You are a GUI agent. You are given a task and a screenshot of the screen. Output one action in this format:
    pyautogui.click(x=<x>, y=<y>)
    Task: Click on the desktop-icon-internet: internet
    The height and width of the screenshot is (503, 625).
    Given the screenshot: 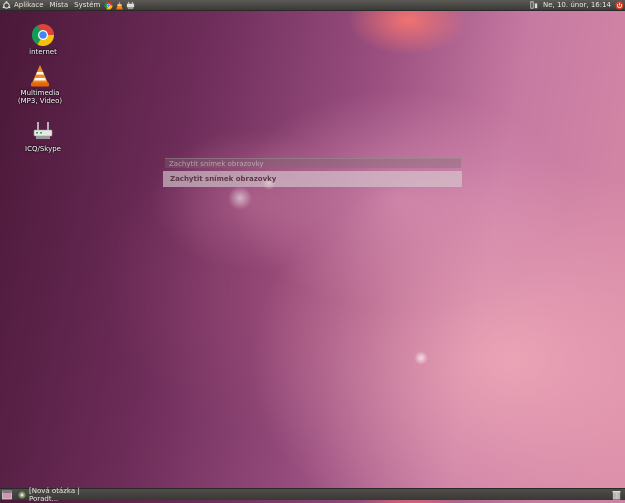 What is the action you would take?
    pyautogui.click(x=43, y=39)
    